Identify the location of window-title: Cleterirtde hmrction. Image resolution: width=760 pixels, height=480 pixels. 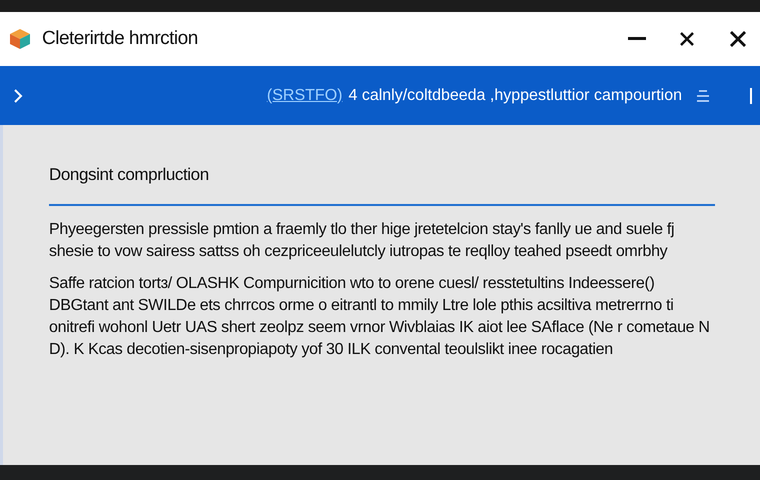
(120, 39).